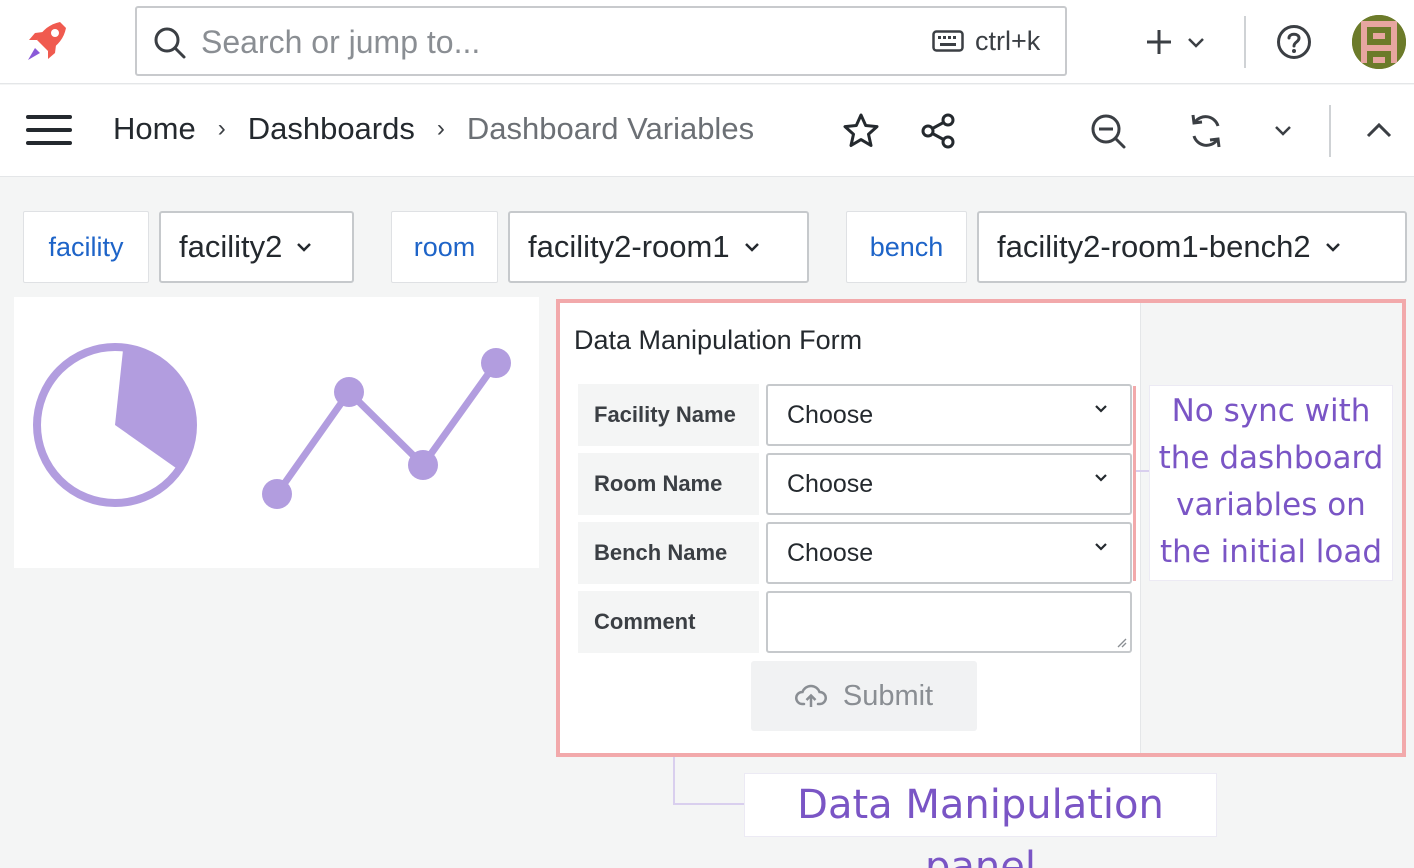  What do you see at coordinates (810, 695) in the screenshot?
I see `cloud-upload-icon` at bounding box center [810, 695].